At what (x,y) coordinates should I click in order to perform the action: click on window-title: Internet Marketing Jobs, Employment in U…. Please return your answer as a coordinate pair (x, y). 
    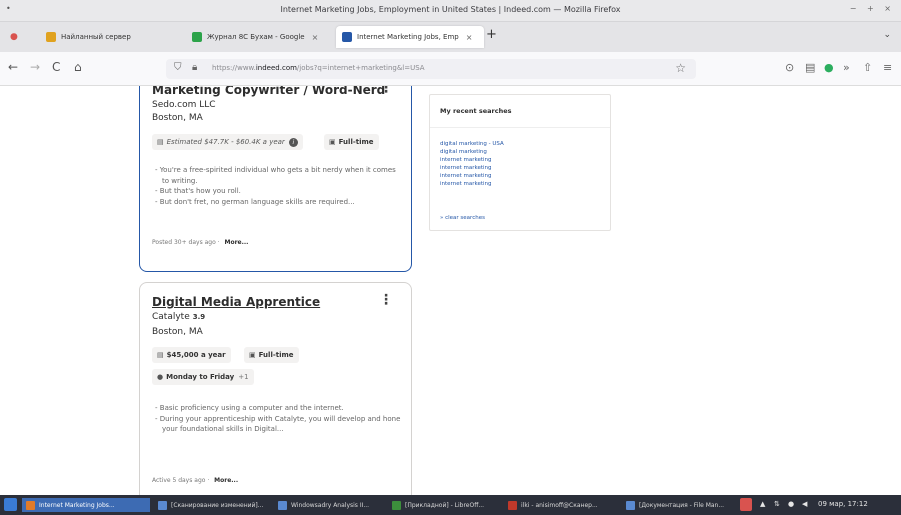
    Looking at the image, I should click on (450, 9).